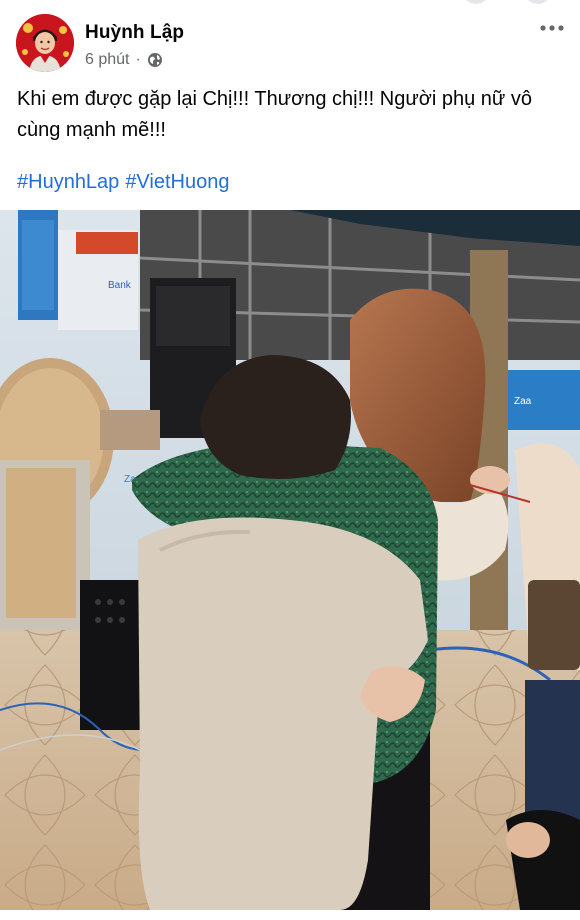 This screenshot has width=580, height=920. Describe the element at coordinates (177, 182) in the screenshot. I see `hashtag-link: #VietHuong` at that location.